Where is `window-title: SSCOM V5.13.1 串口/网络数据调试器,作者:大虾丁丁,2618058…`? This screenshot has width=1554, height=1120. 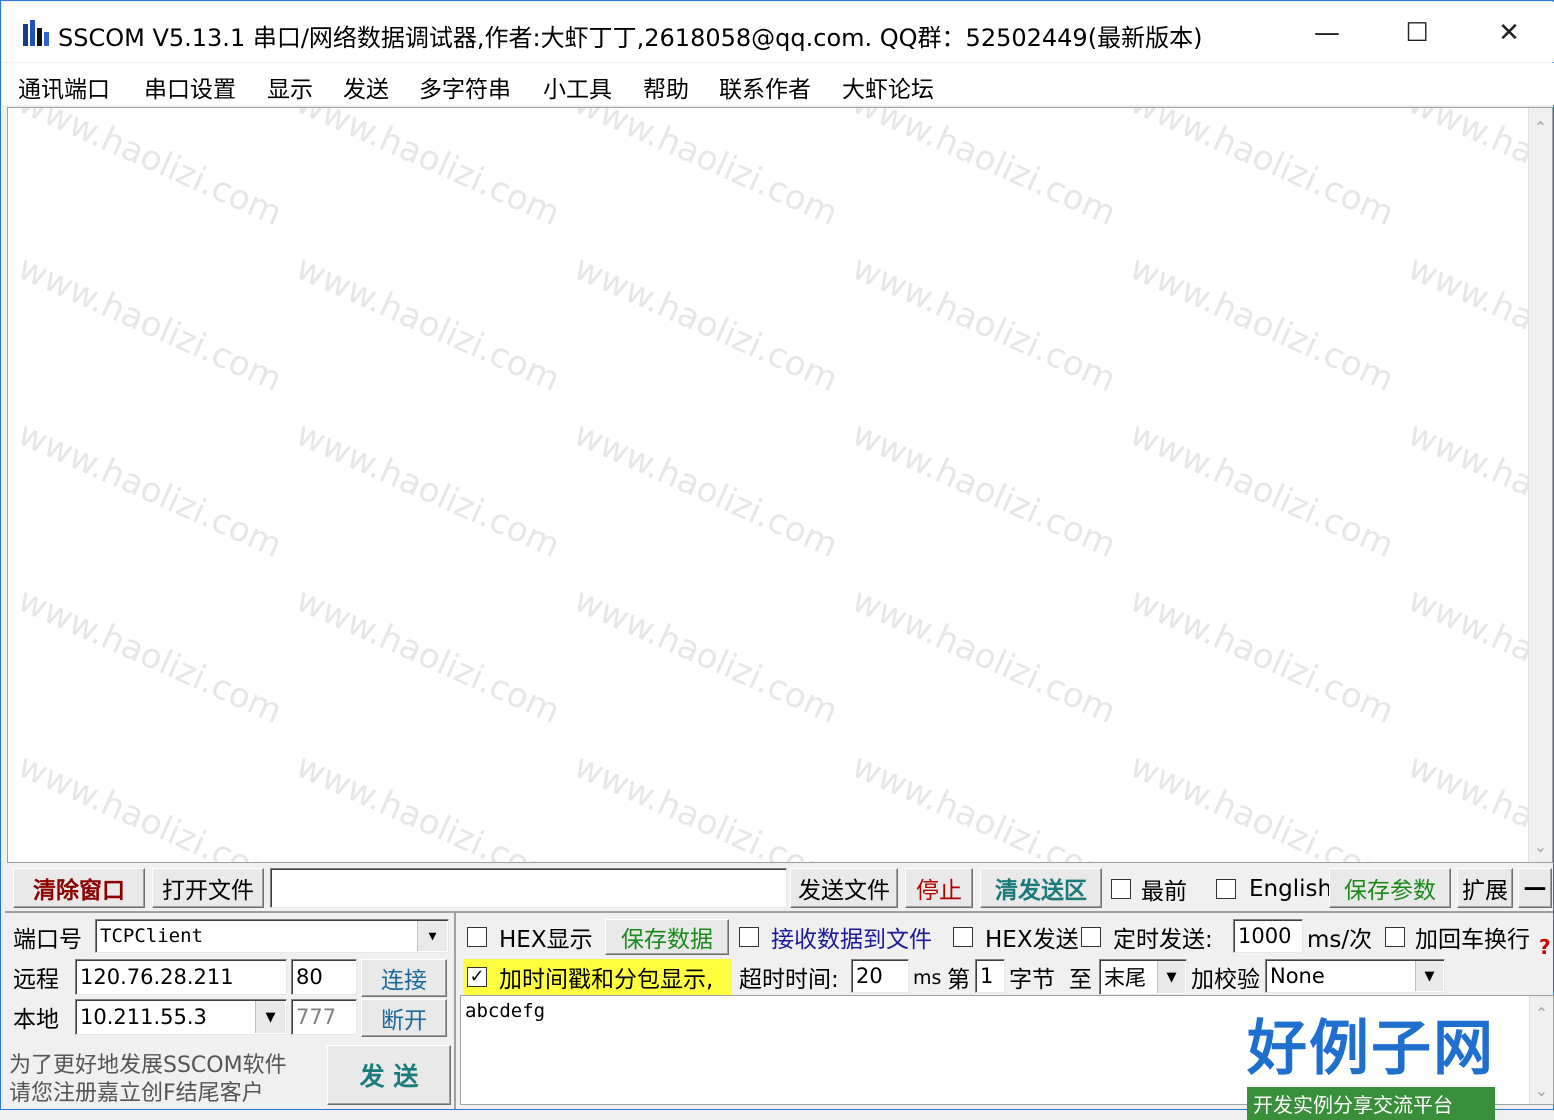
window-title: SSCOM V5.13.1 串口/网络数据调试器,作者:大虾丁丁,2618058… is located at coordinates (630, 38).